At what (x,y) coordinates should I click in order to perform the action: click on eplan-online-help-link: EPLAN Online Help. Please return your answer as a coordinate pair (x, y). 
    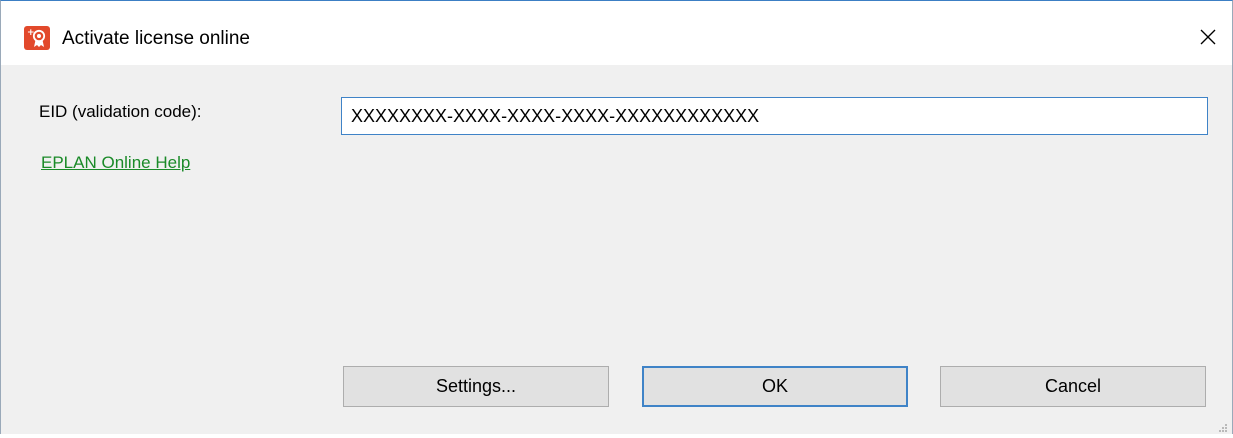
    Looking at the image, I should click on (115, 163).